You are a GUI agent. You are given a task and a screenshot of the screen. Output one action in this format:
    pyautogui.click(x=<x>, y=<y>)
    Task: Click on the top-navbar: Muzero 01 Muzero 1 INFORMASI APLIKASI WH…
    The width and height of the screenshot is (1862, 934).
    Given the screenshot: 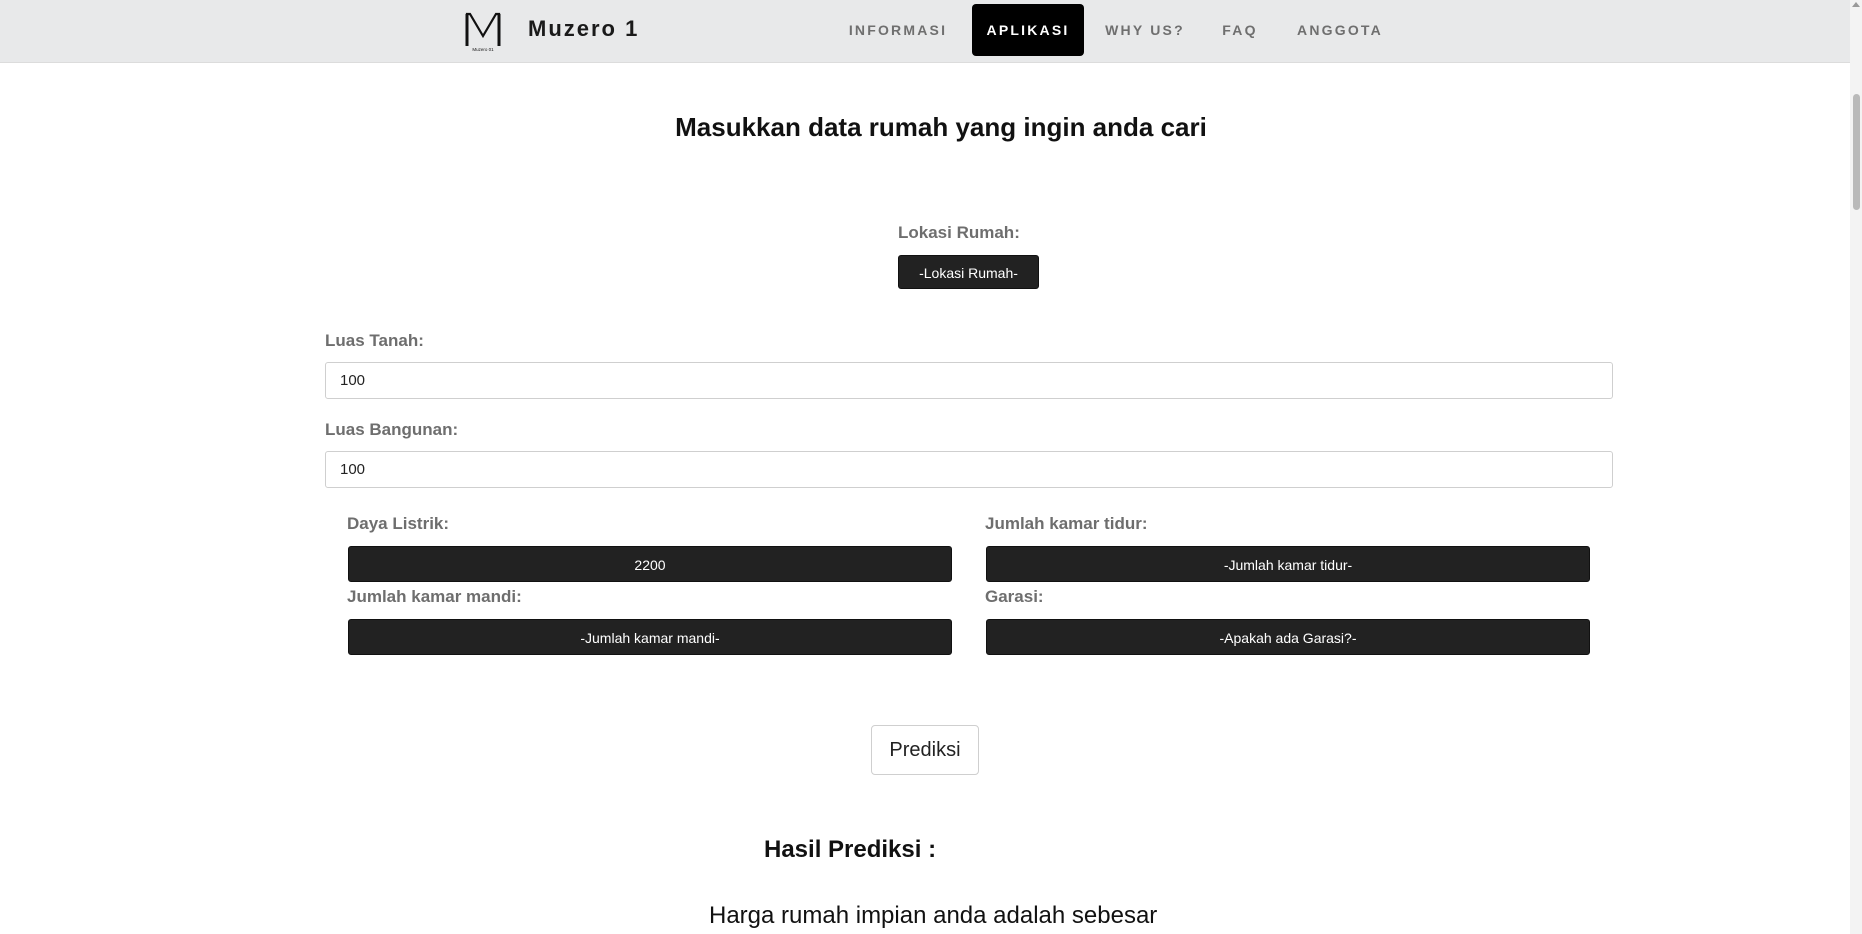 What is the action you would take?
    pyautogui.click(x=925, y=31)
    